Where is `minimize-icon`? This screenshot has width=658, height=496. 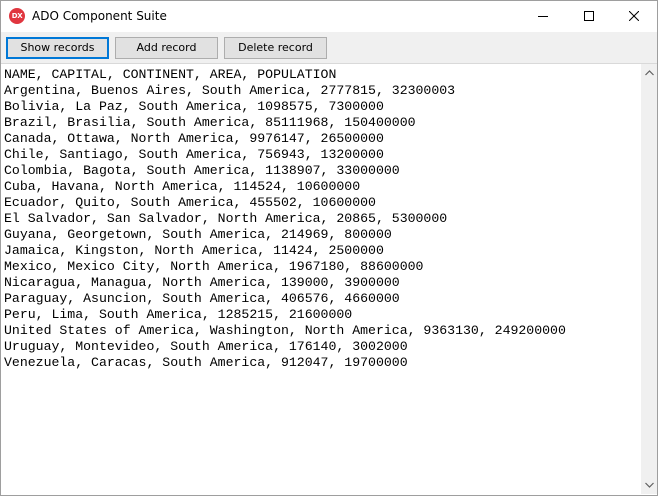 minimize-icon is located at coordinates (543, 16).